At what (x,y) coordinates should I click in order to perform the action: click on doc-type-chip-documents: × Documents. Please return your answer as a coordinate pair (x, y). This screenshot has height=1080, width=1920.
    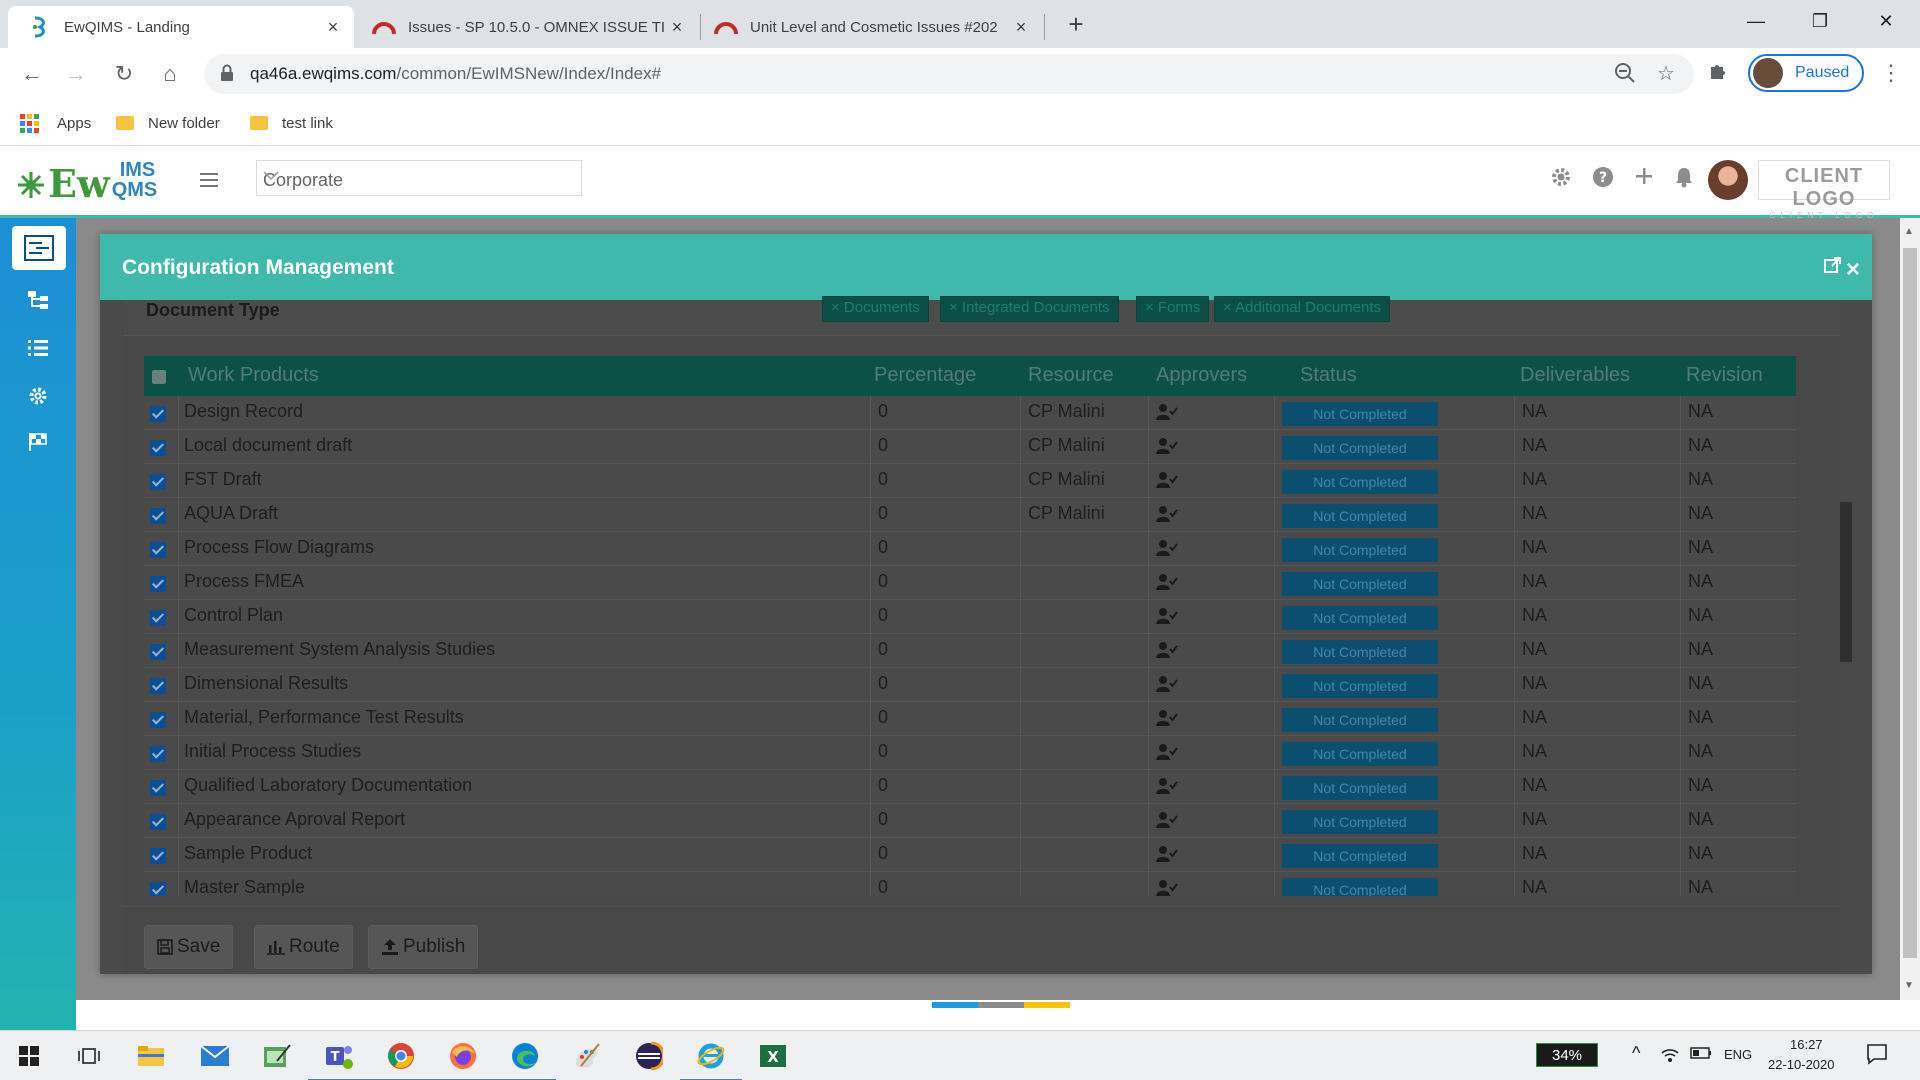
    Looking at the image, I should click on (875, 309).